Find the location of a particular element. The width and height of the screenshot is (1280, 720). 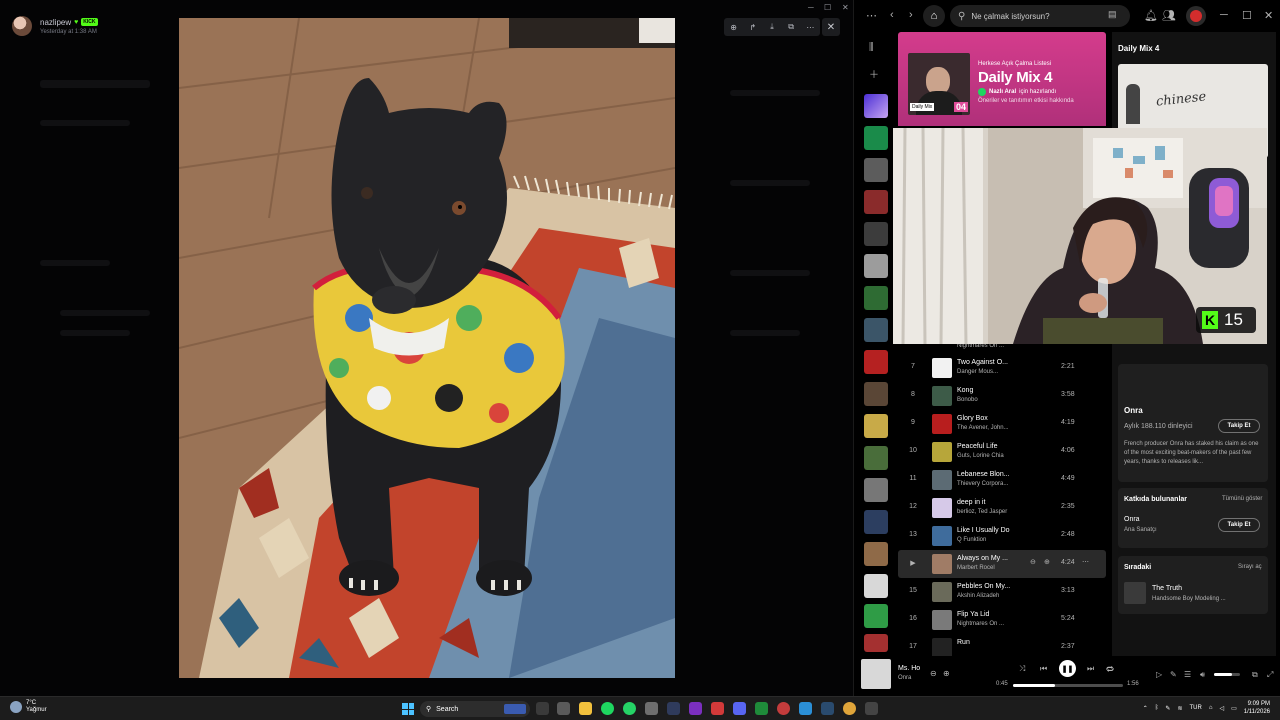

start-button is located at coordinates (408, 709).